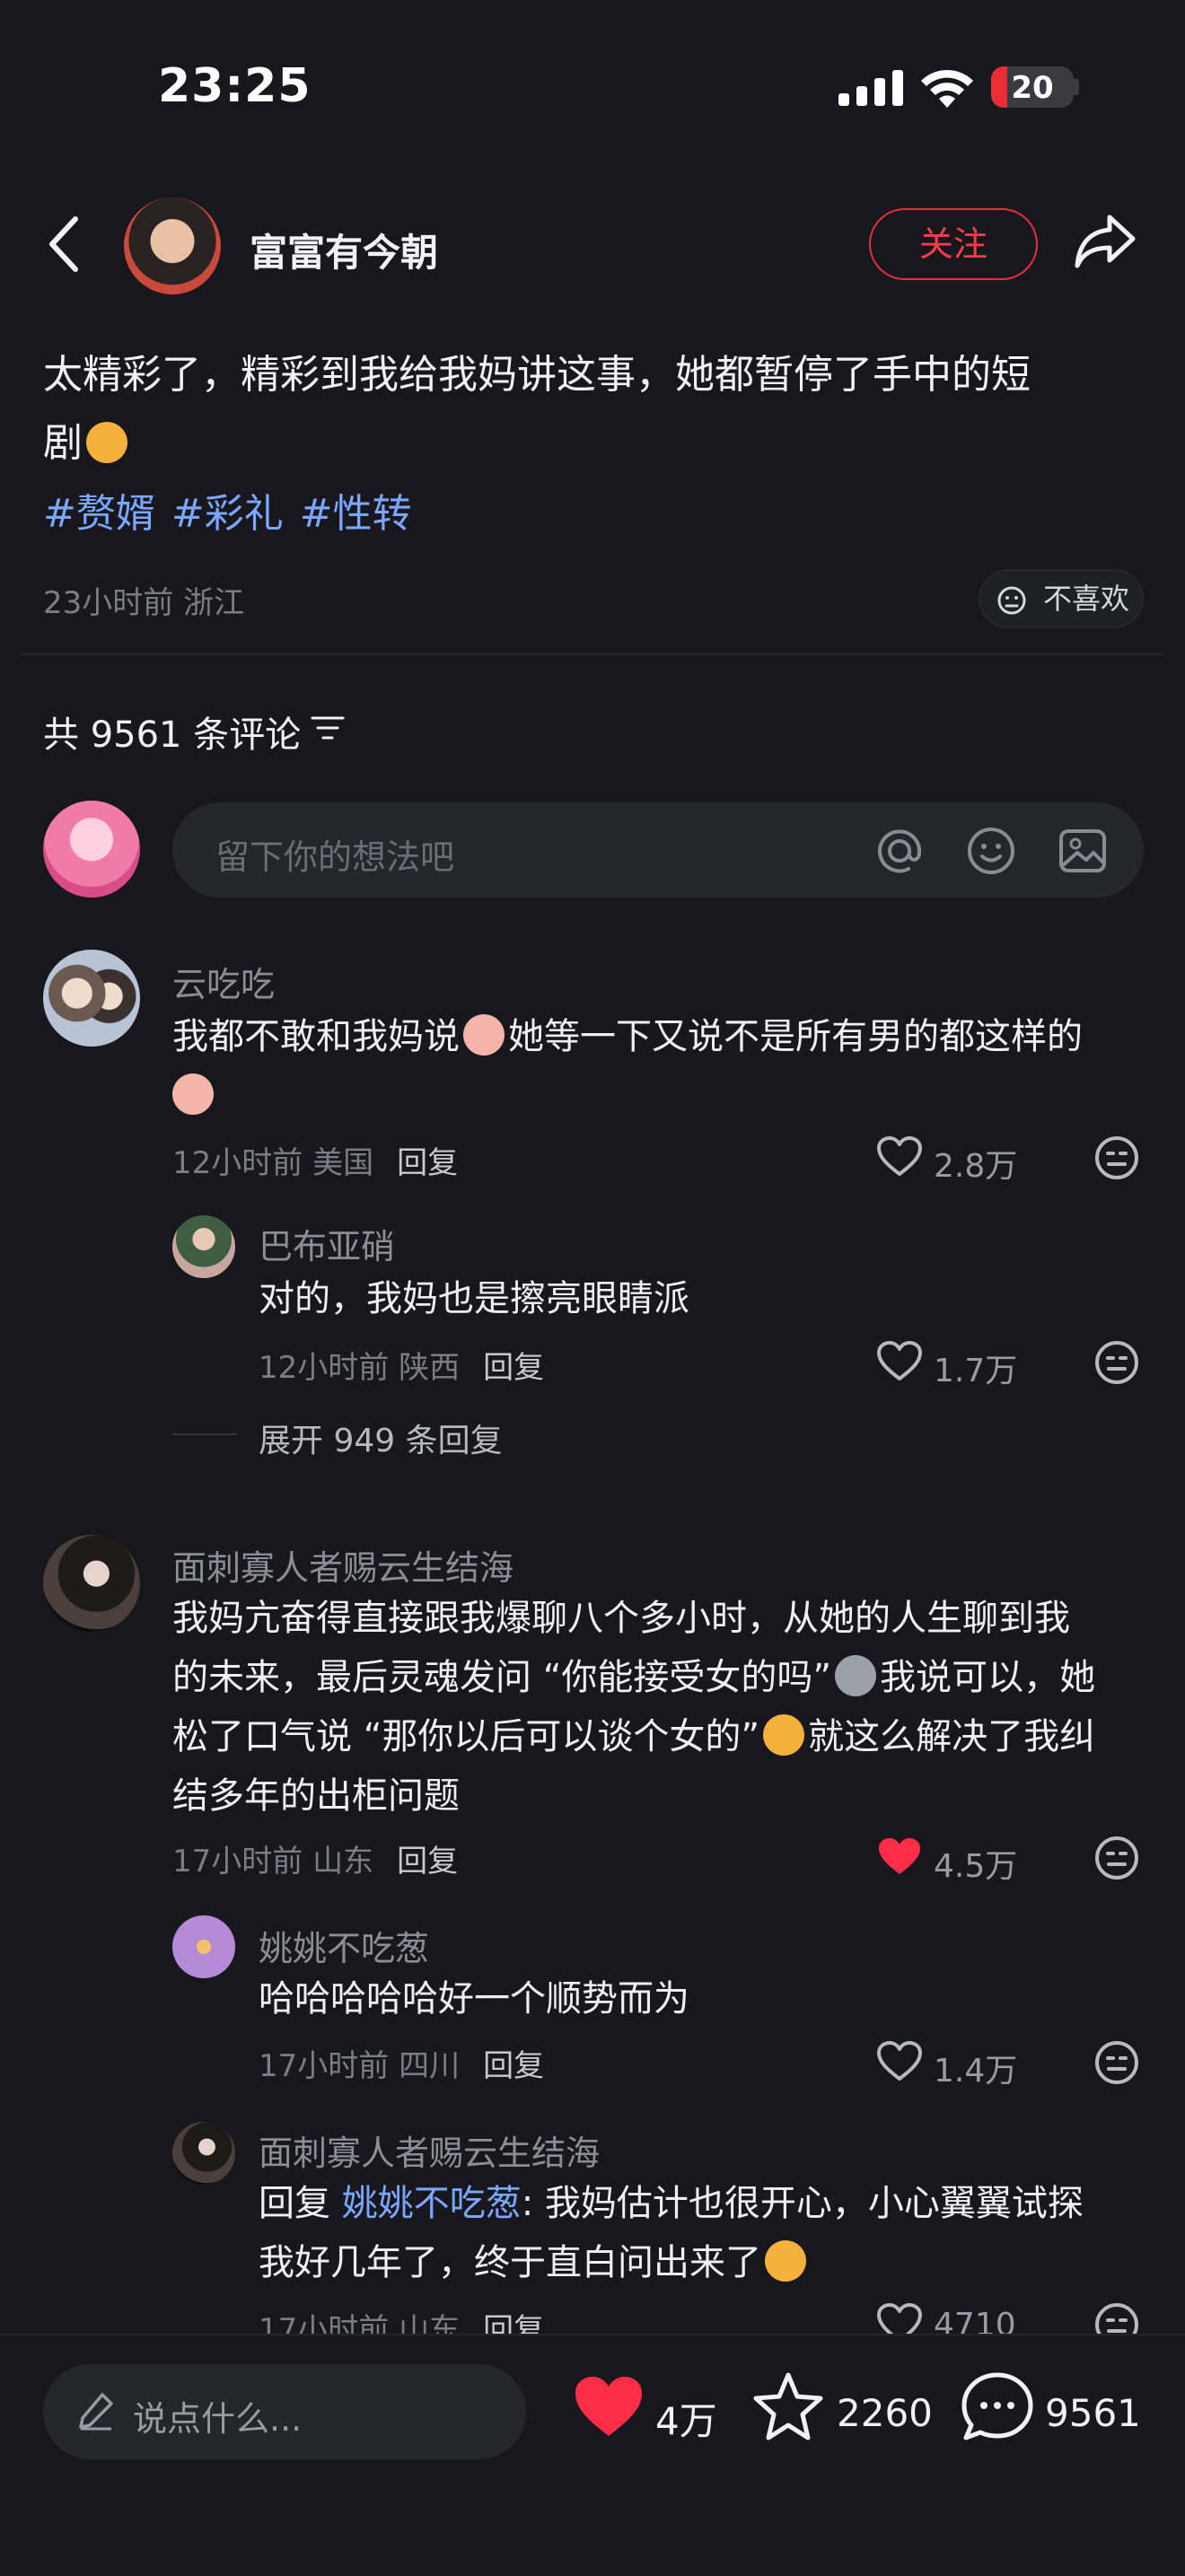  Describe the element at coordinates (788, 2406) in the screenshot. I see `star-icon` at that location.